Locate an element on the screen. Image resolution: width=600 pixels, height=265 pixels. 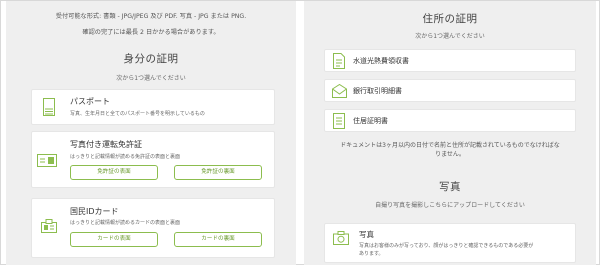
drivers-license-description: はっきりと記載情報が読める免許証の表面と裏面 is located at coordinates (125, 157).